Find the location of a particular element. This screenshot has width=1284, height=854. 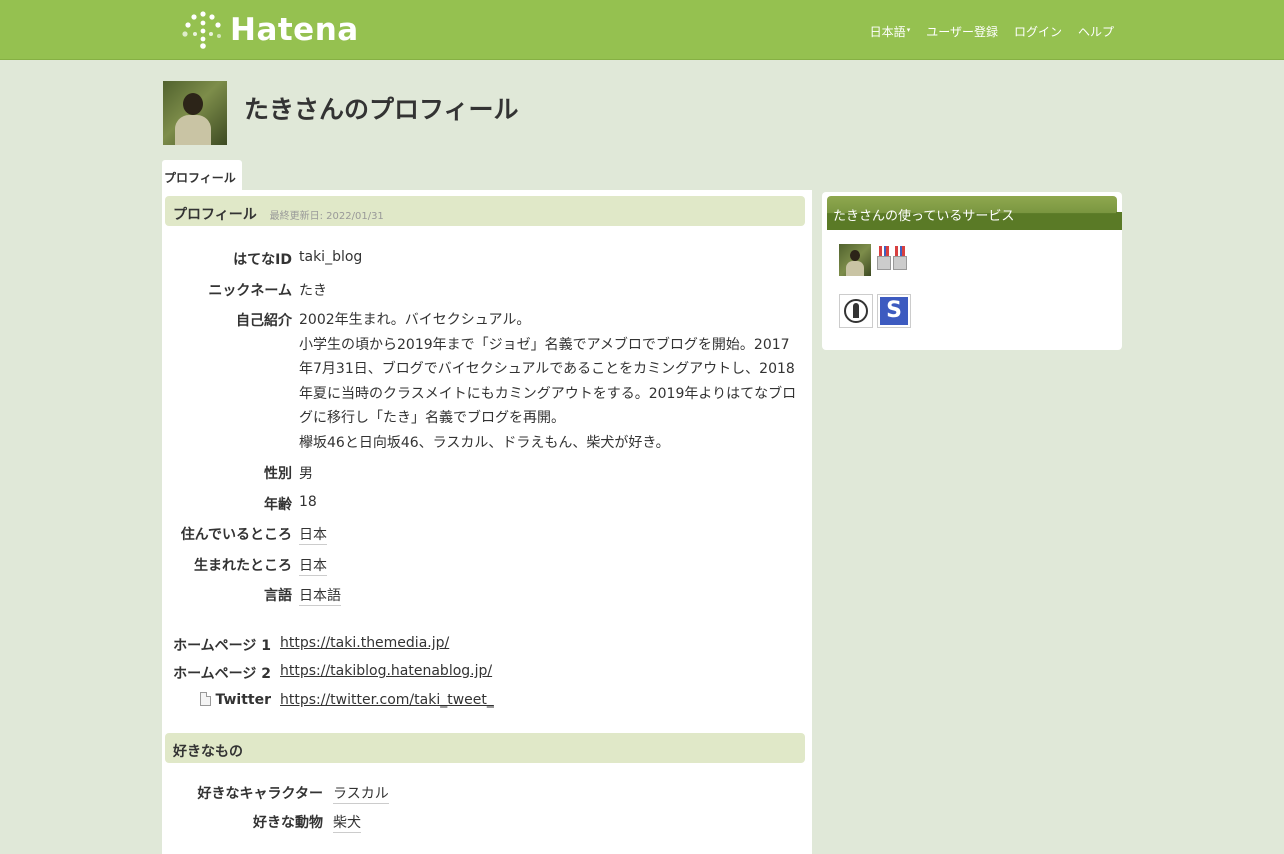

favorites-section-title: 好きなもの is located at coordinates (208, 752).